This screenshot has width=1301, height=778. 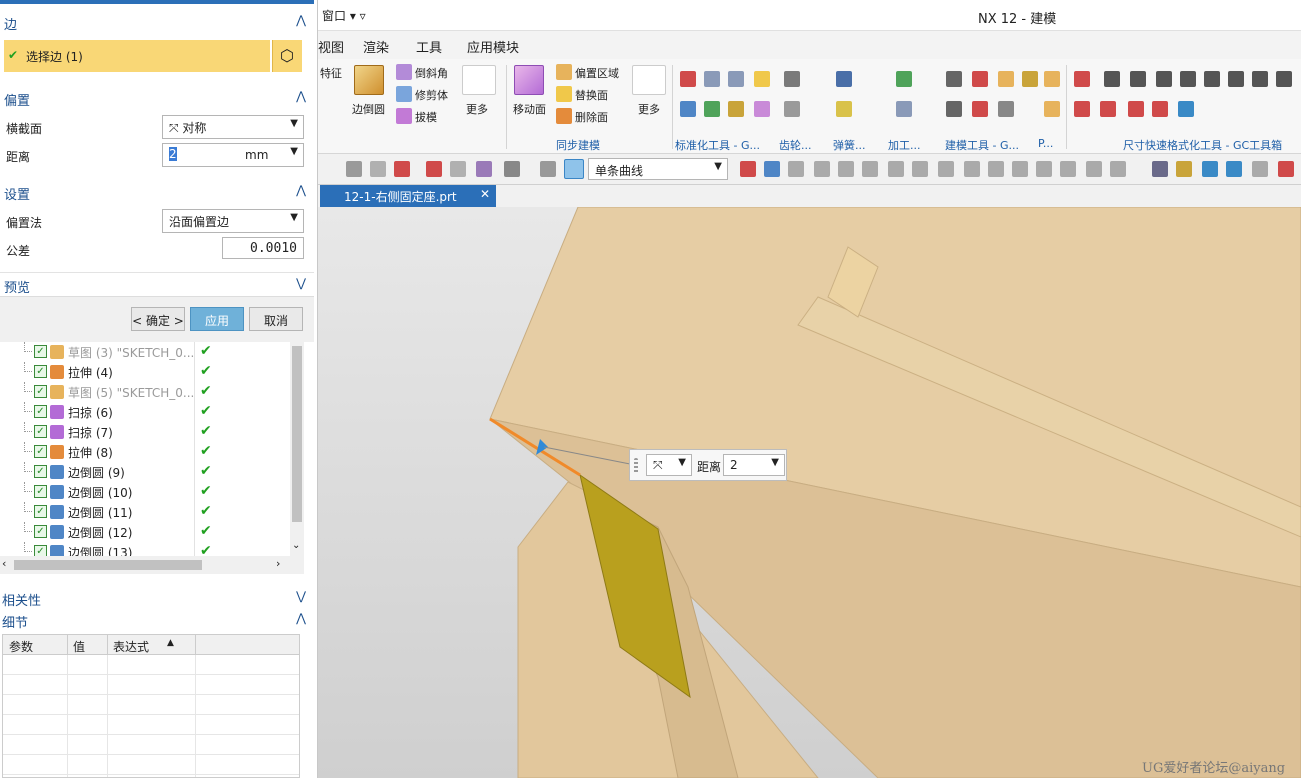 I want to click on move-face-label: 移动面, so click(x=529, y=109).